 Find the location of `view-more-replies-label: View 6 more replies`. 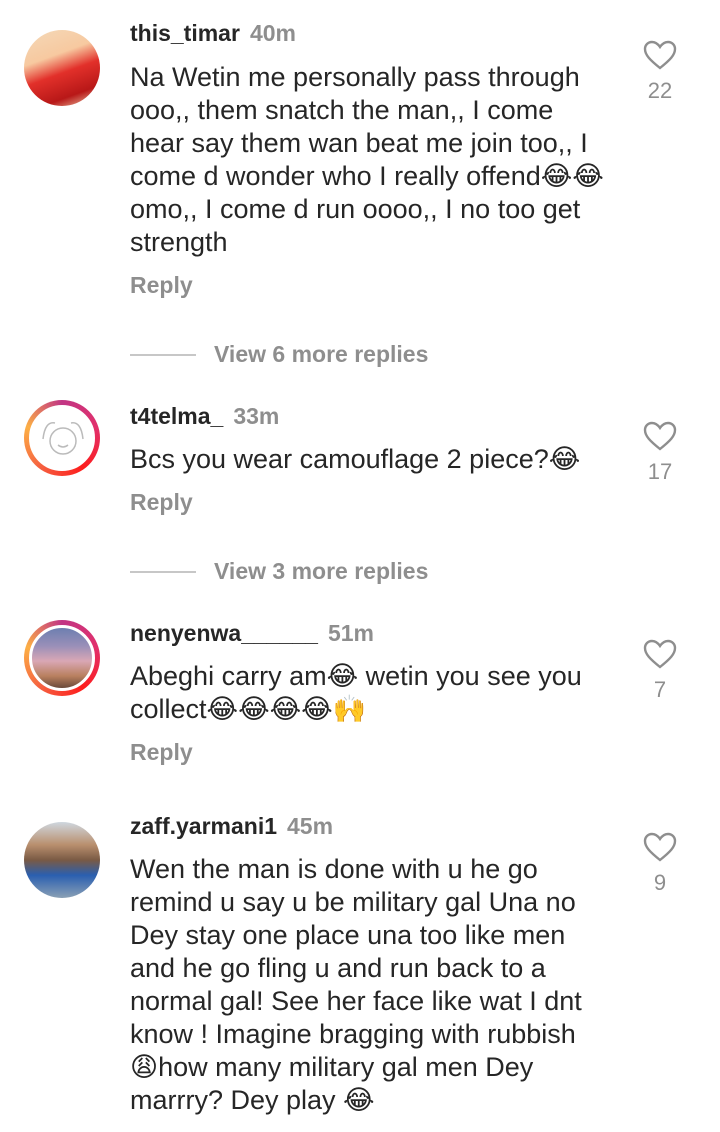

view-more-replies-label: View 6 more replies is located at coordinates (321, 354).